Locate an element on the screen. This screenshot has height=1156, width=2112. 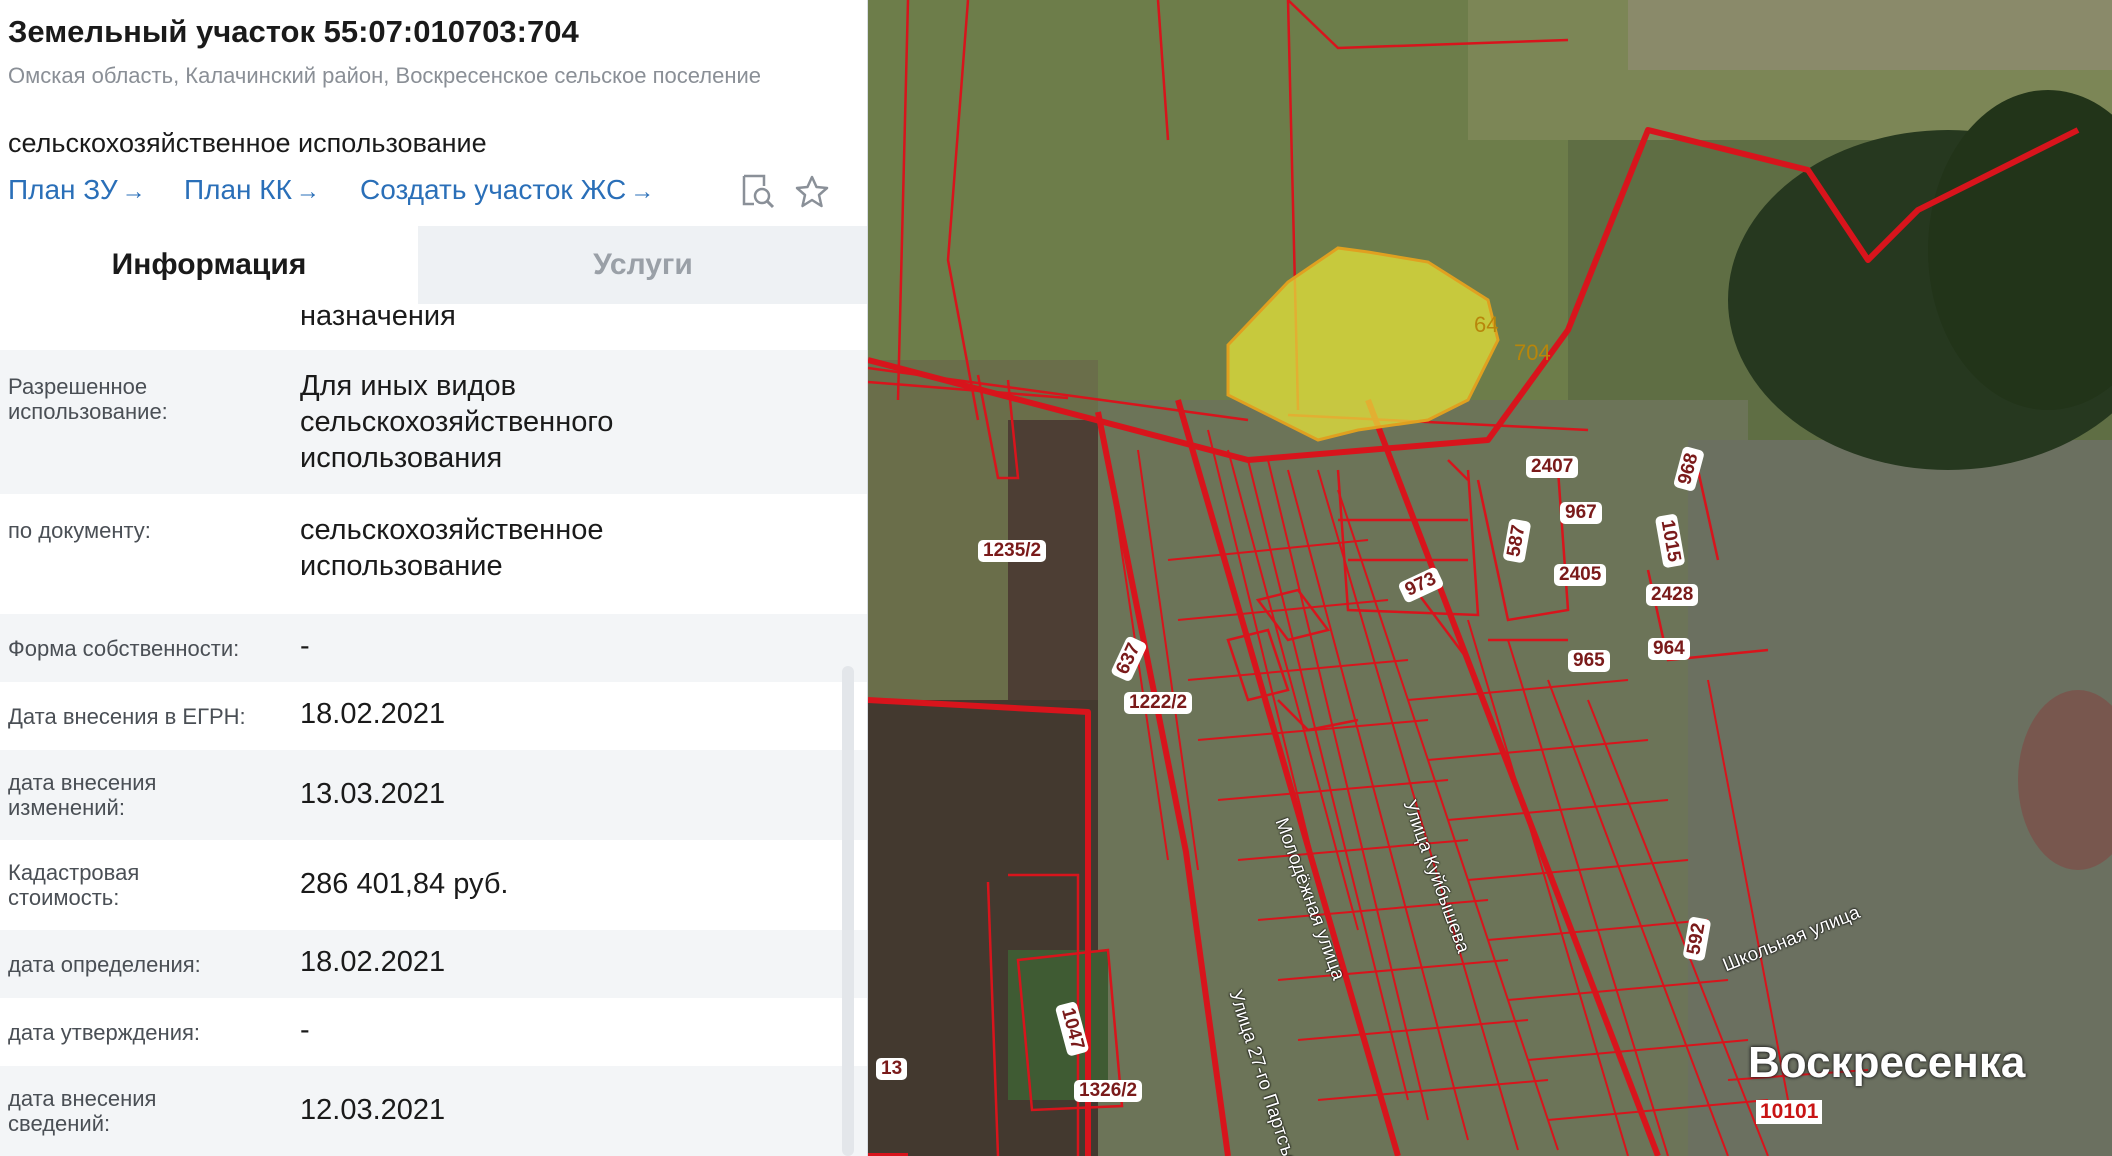
map-label-1235-2: 1235/2 is located at coordinates (1012, 551).